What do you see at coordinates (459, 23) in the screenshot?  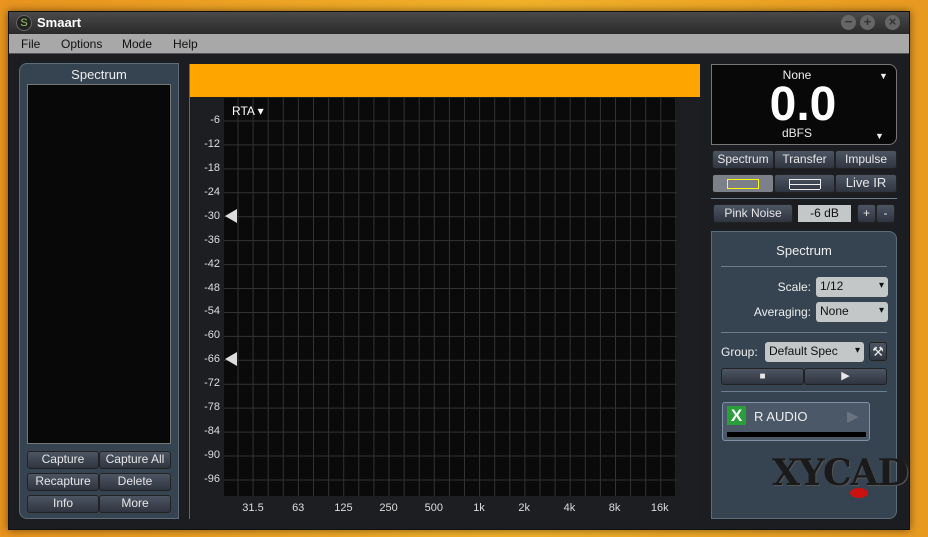 I see `title-bar: S Smaart − + ×` at bounding box center [459, 23].